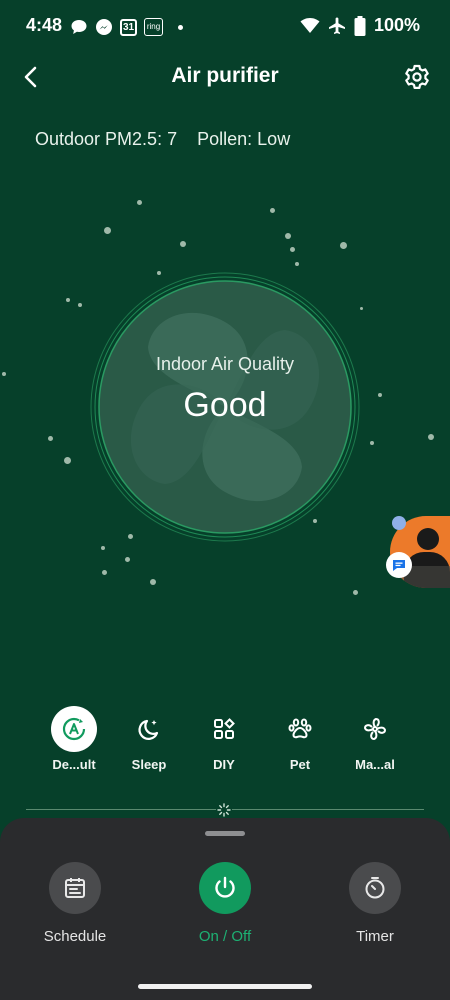 This screenshot has height=1000, width=450. What do you see at coordinates (225, 405) in the screenshot?
I see `air-quality-value: Good` at bounding box center [225, 405].